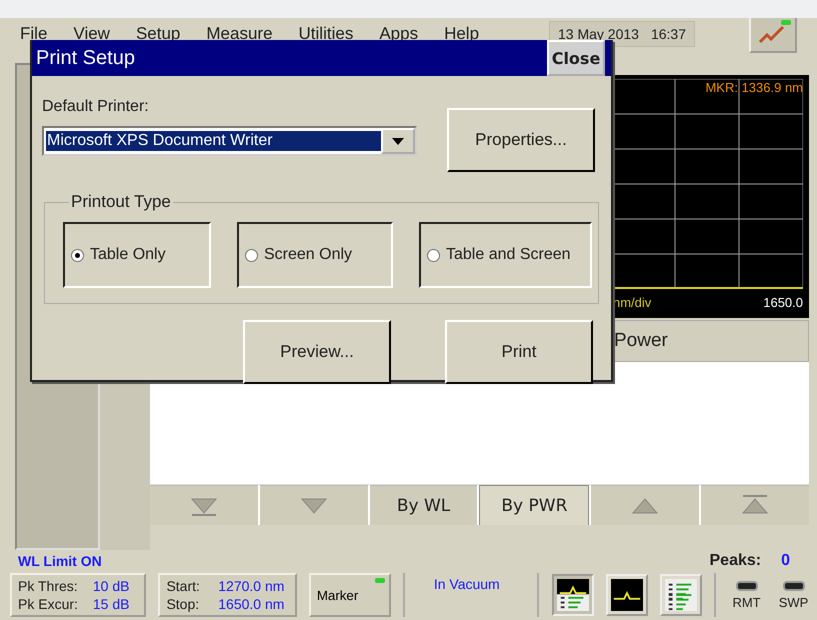 Image resolution: width=817 pixels, height=620 pixels. I want to click on dialog-title: Print Setup, so click(85, 58).